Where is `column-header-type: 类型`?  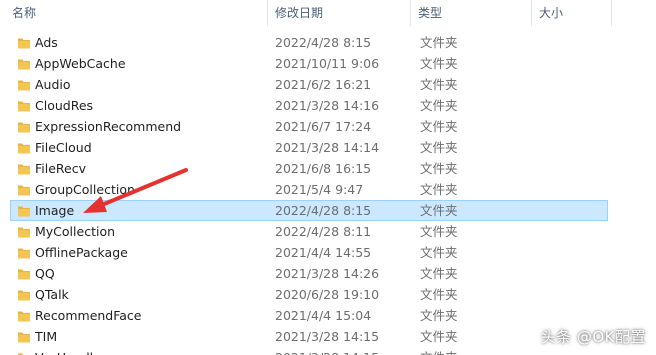 column-header-type: 类型 is located at coordinates (473, 13).